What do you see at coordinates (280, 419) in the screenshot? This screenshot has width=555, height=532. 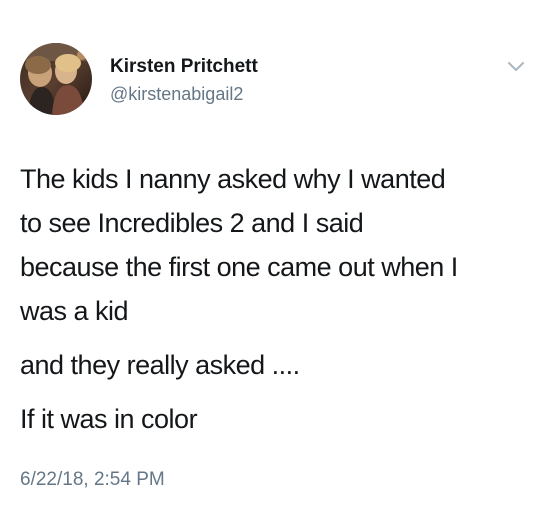 I see `tweet-paragraph: If it was in color` at bounding box center [280, 419].